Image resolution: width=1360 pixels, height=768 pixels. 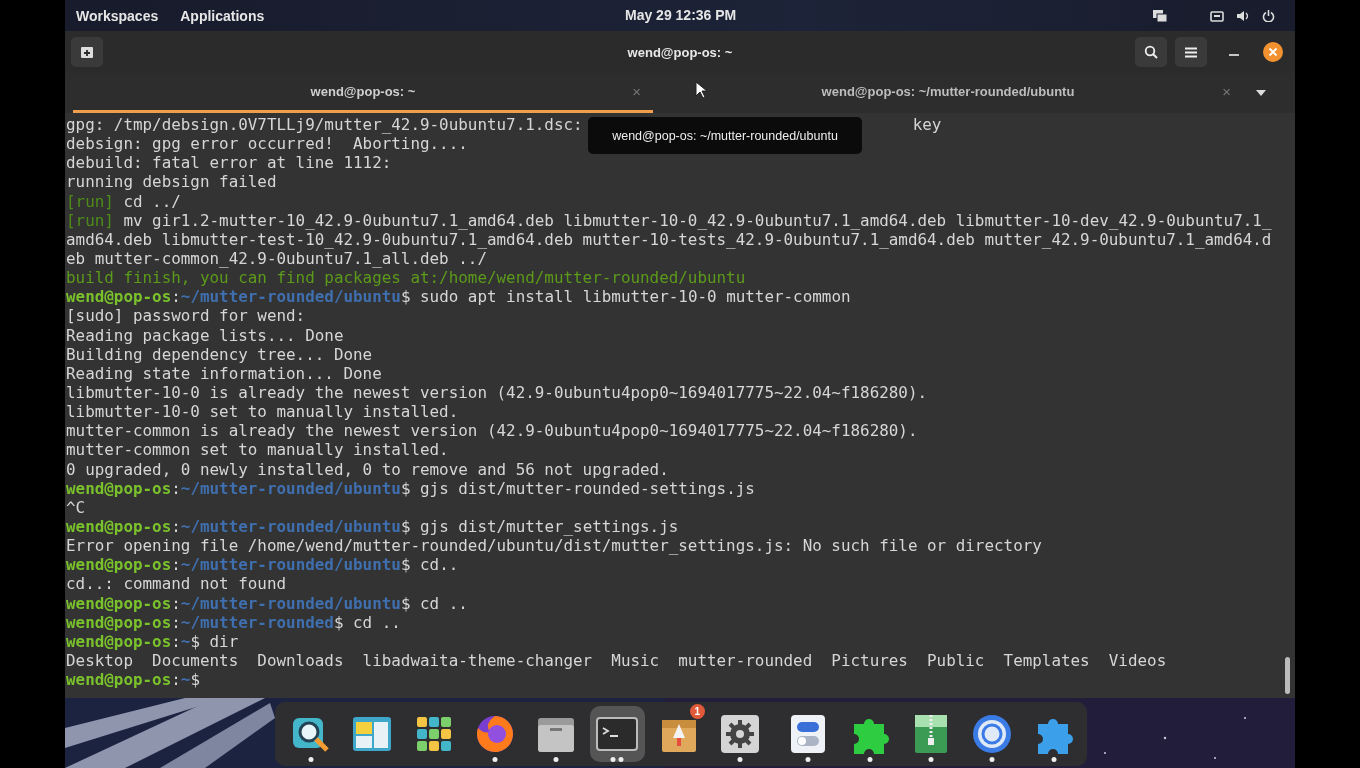 I want to click on tab-label: wend@pop-os: ~/mutter-rounded/ubuntu, so click(x=948, y=91).